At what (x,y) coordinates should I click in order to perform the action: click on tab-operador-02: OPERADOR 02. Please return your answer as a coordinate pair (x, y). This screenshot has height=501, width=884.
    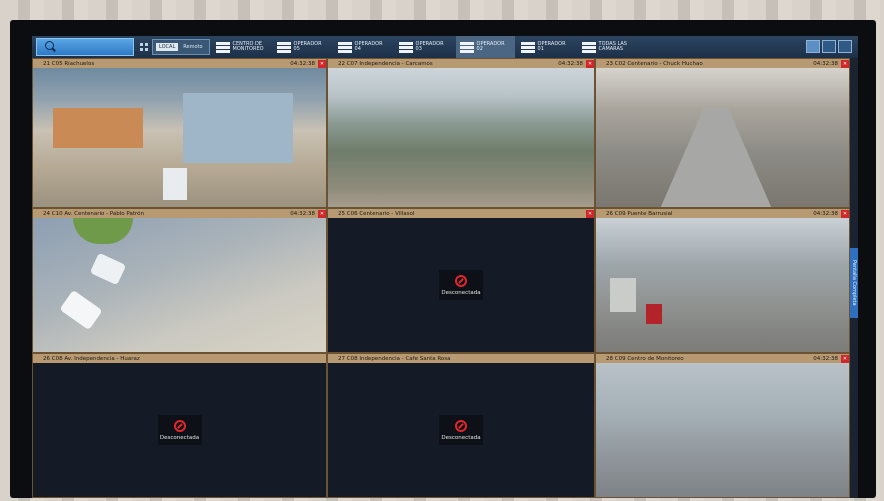
    Looking at the image, I should click on (485, 47).